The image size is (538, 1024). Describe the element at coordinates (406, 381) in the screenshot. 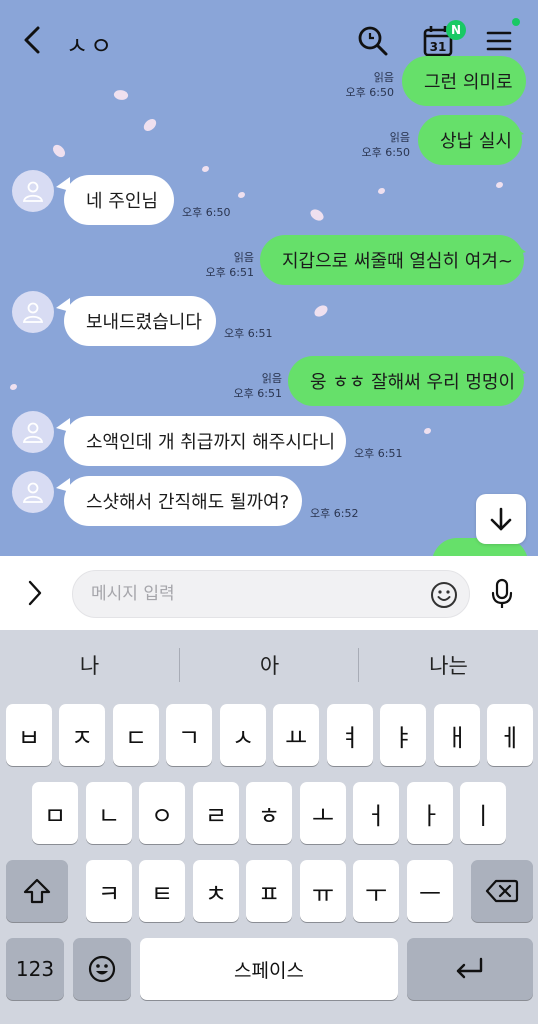

I see `message-bubble-outgoing: 웅 ㅎㅎ 잘해써 우리 멍멍이` at that location.